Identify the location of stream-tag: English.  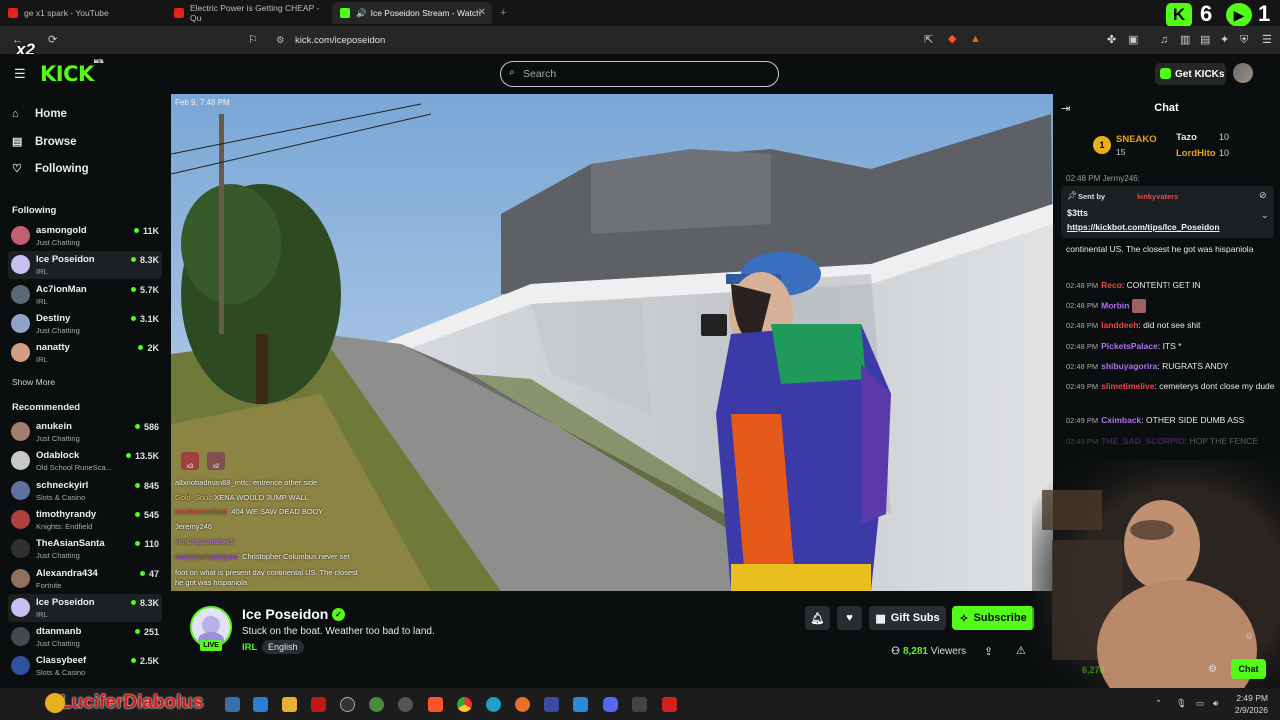
(283, 647).